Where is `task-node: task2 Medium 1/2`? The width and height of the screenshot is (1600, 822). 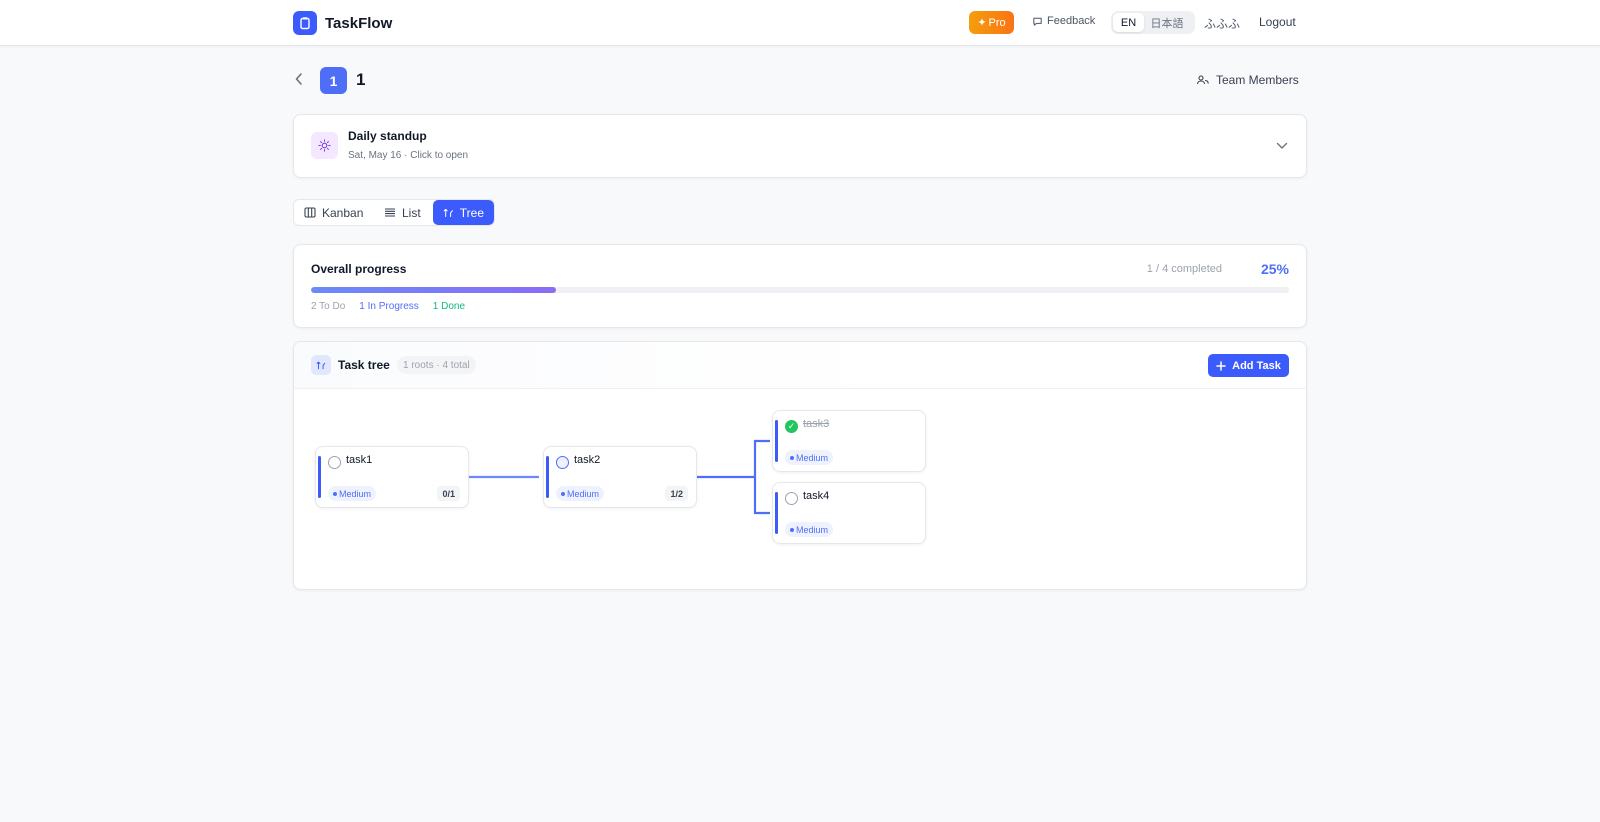 task-node: task2 Medium 1/2 is located at coordinates (620, 477).